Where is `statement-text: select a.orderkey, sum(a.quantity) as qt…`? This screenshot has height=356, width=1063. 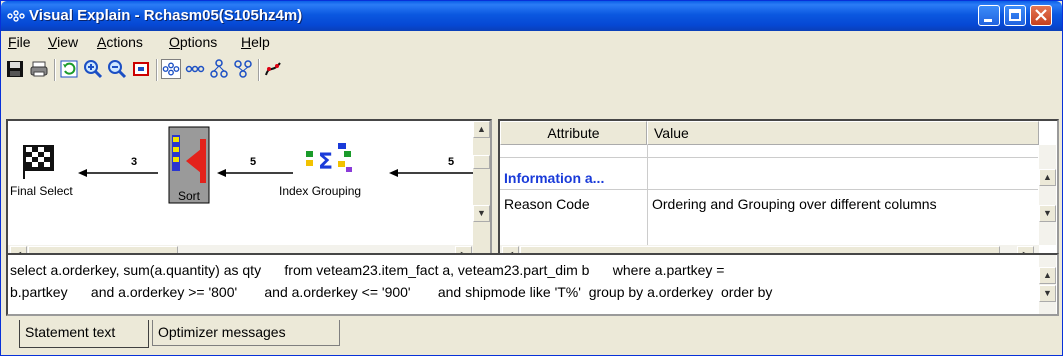 statement-text: select a.orderkey, sum(a.quantity) as qt… is located at coordinates (522, 286).